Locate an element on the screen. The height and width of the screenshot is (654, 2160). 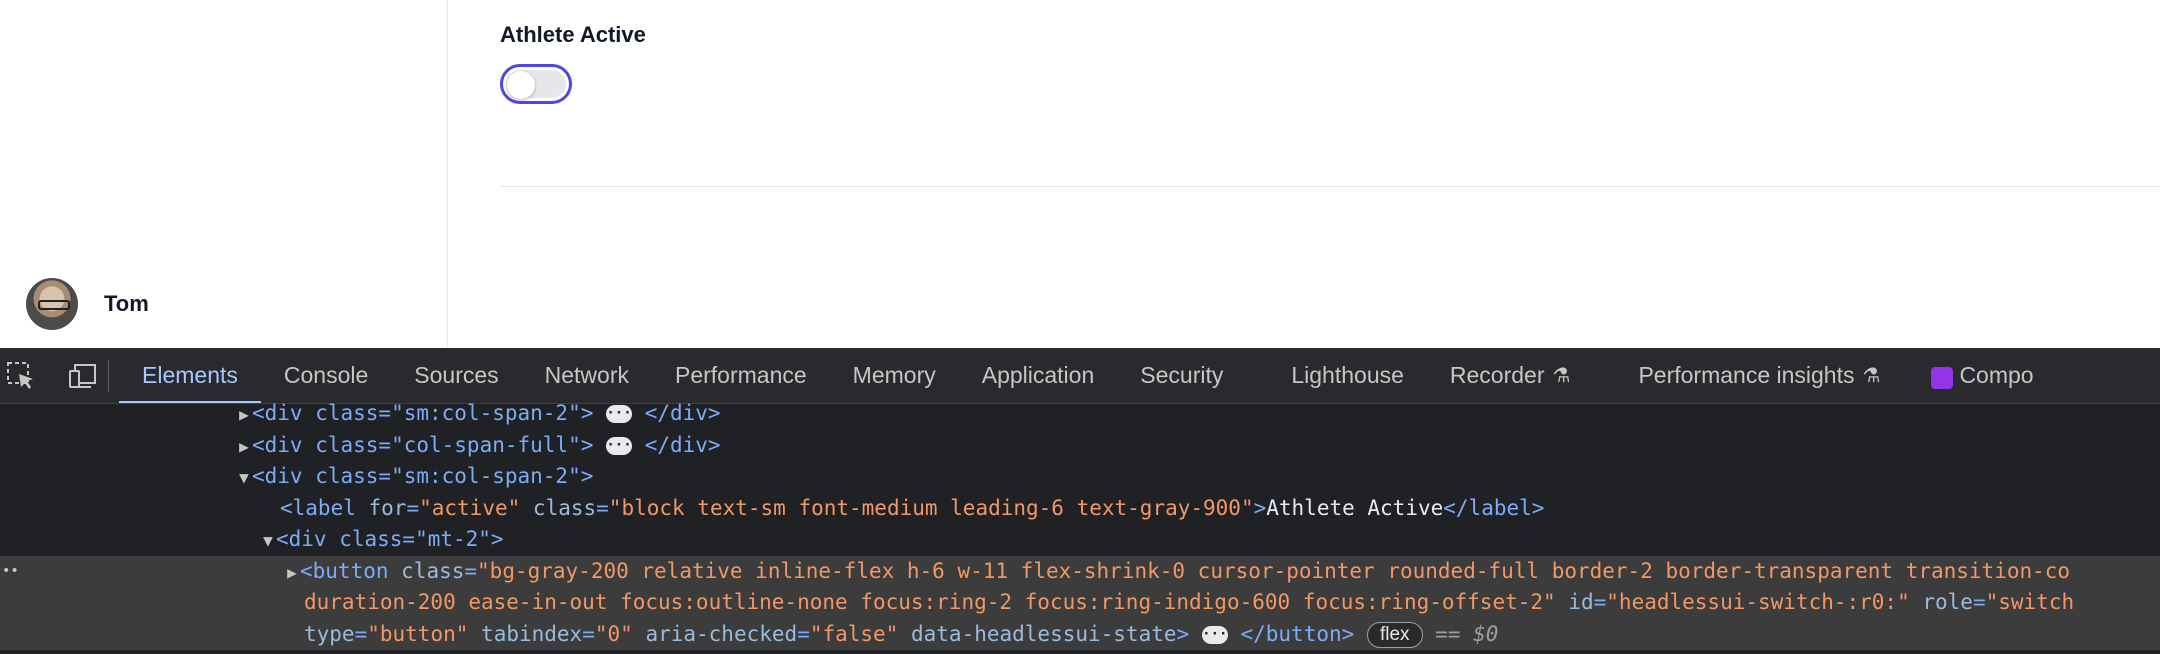
dom-node-line: ▼ <div class="mt-2"> is located at coordinates (1080, 540).